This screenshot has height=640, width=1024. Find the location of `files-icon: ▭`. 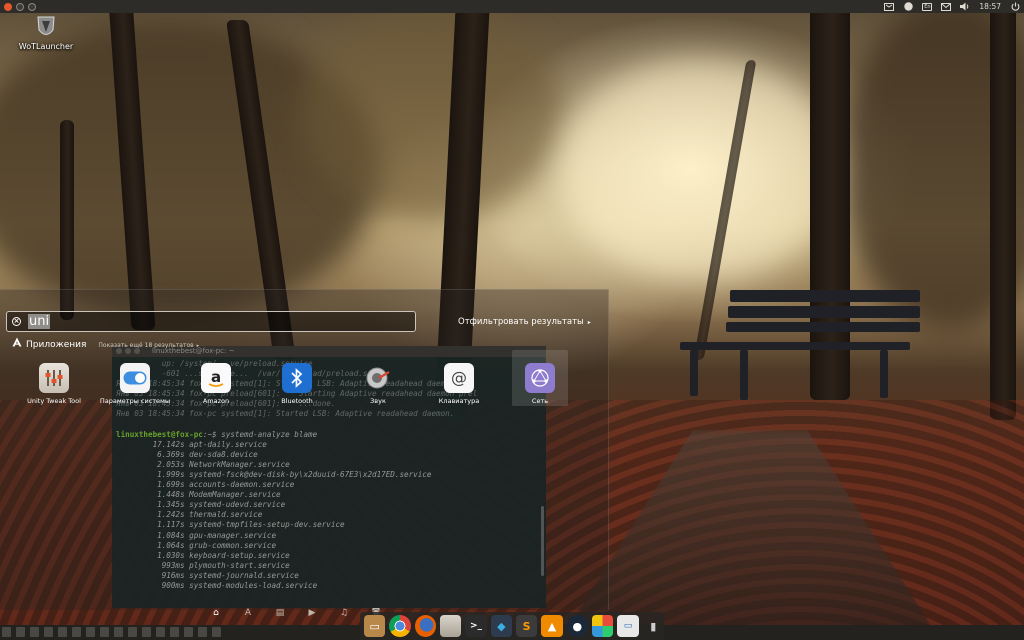

files-icon: ▭ is located at coordinates (375, 626).